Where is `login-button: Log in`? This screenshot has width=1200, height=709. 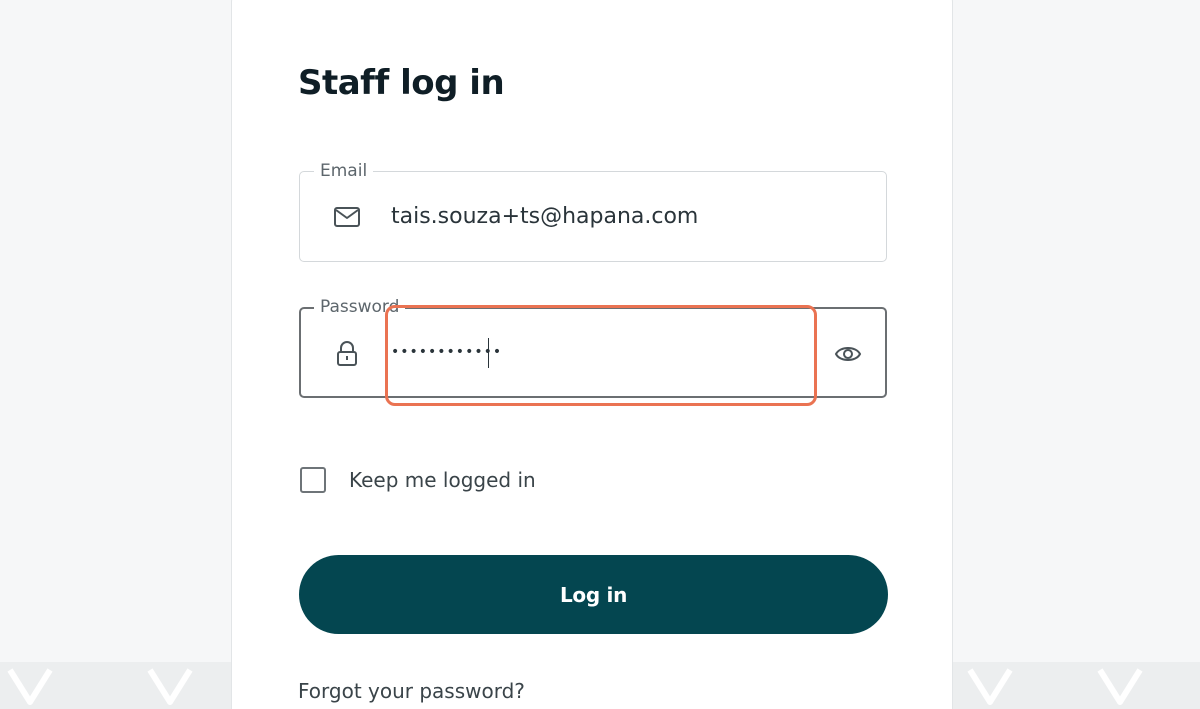
login-button: Log in is located at coordinates (593, 594).